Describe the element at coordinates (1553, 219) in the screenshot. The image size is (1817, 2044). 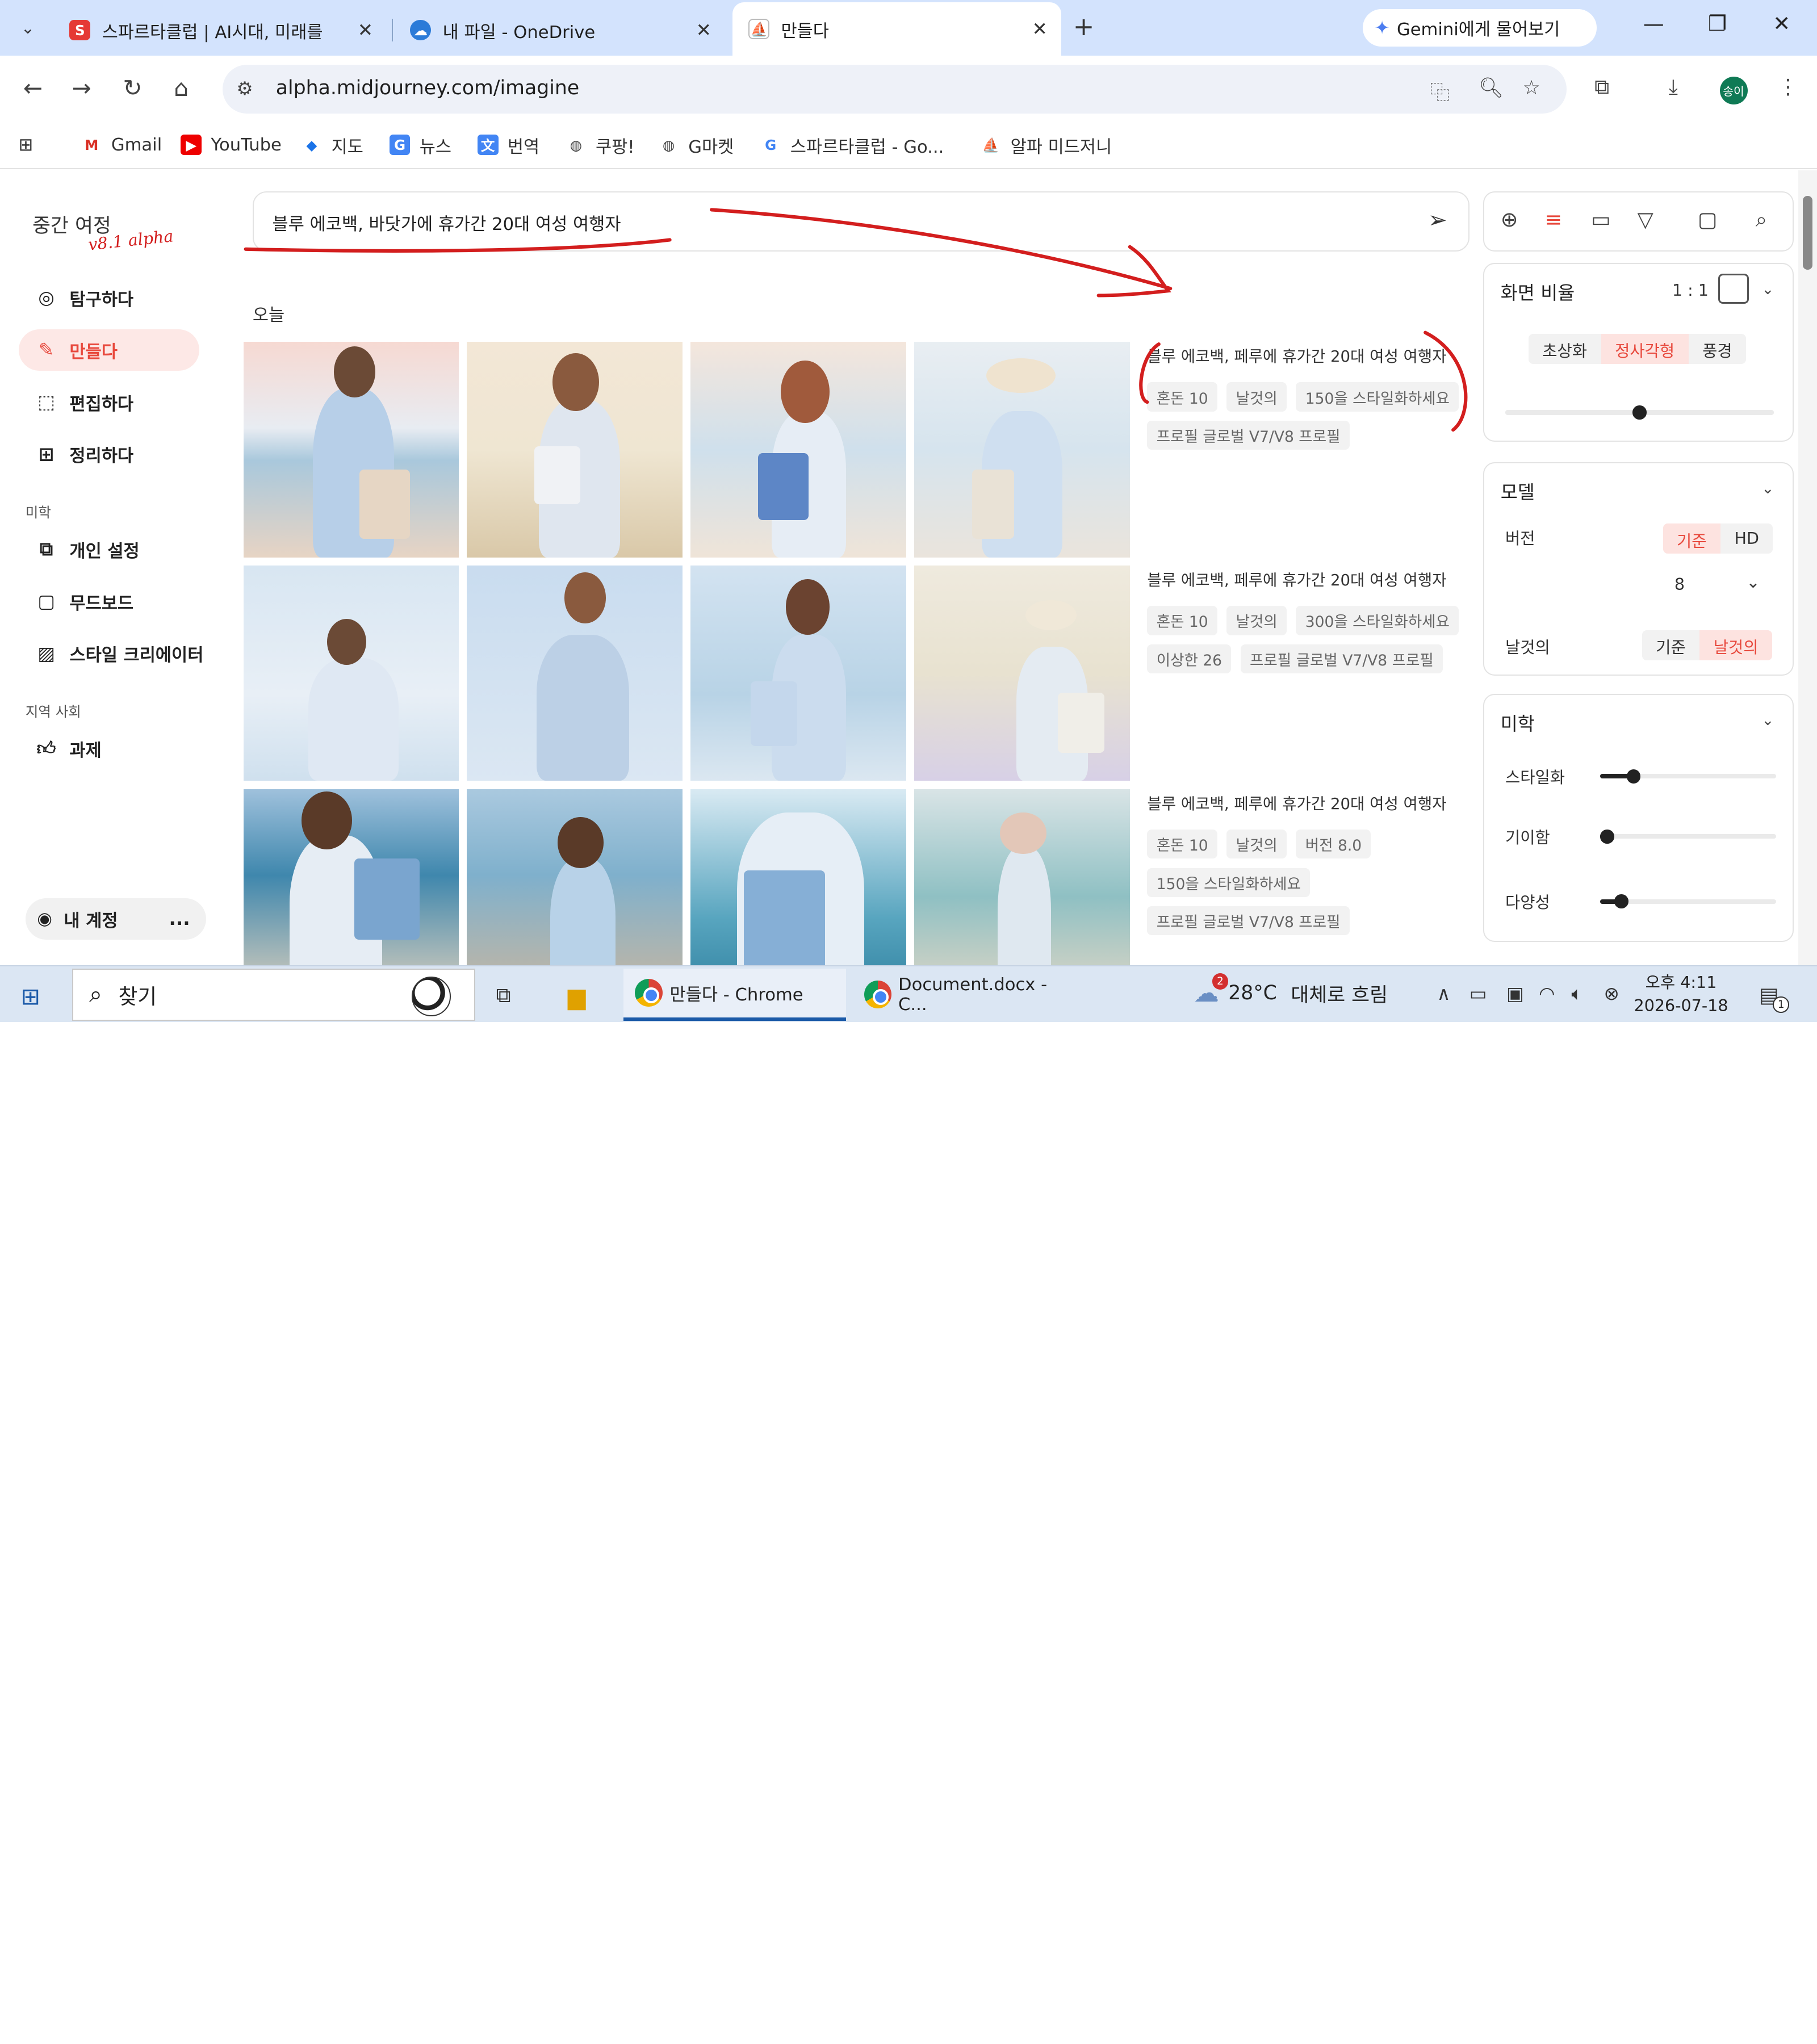
I see `settings-sliders-icon: ≡` at that location.